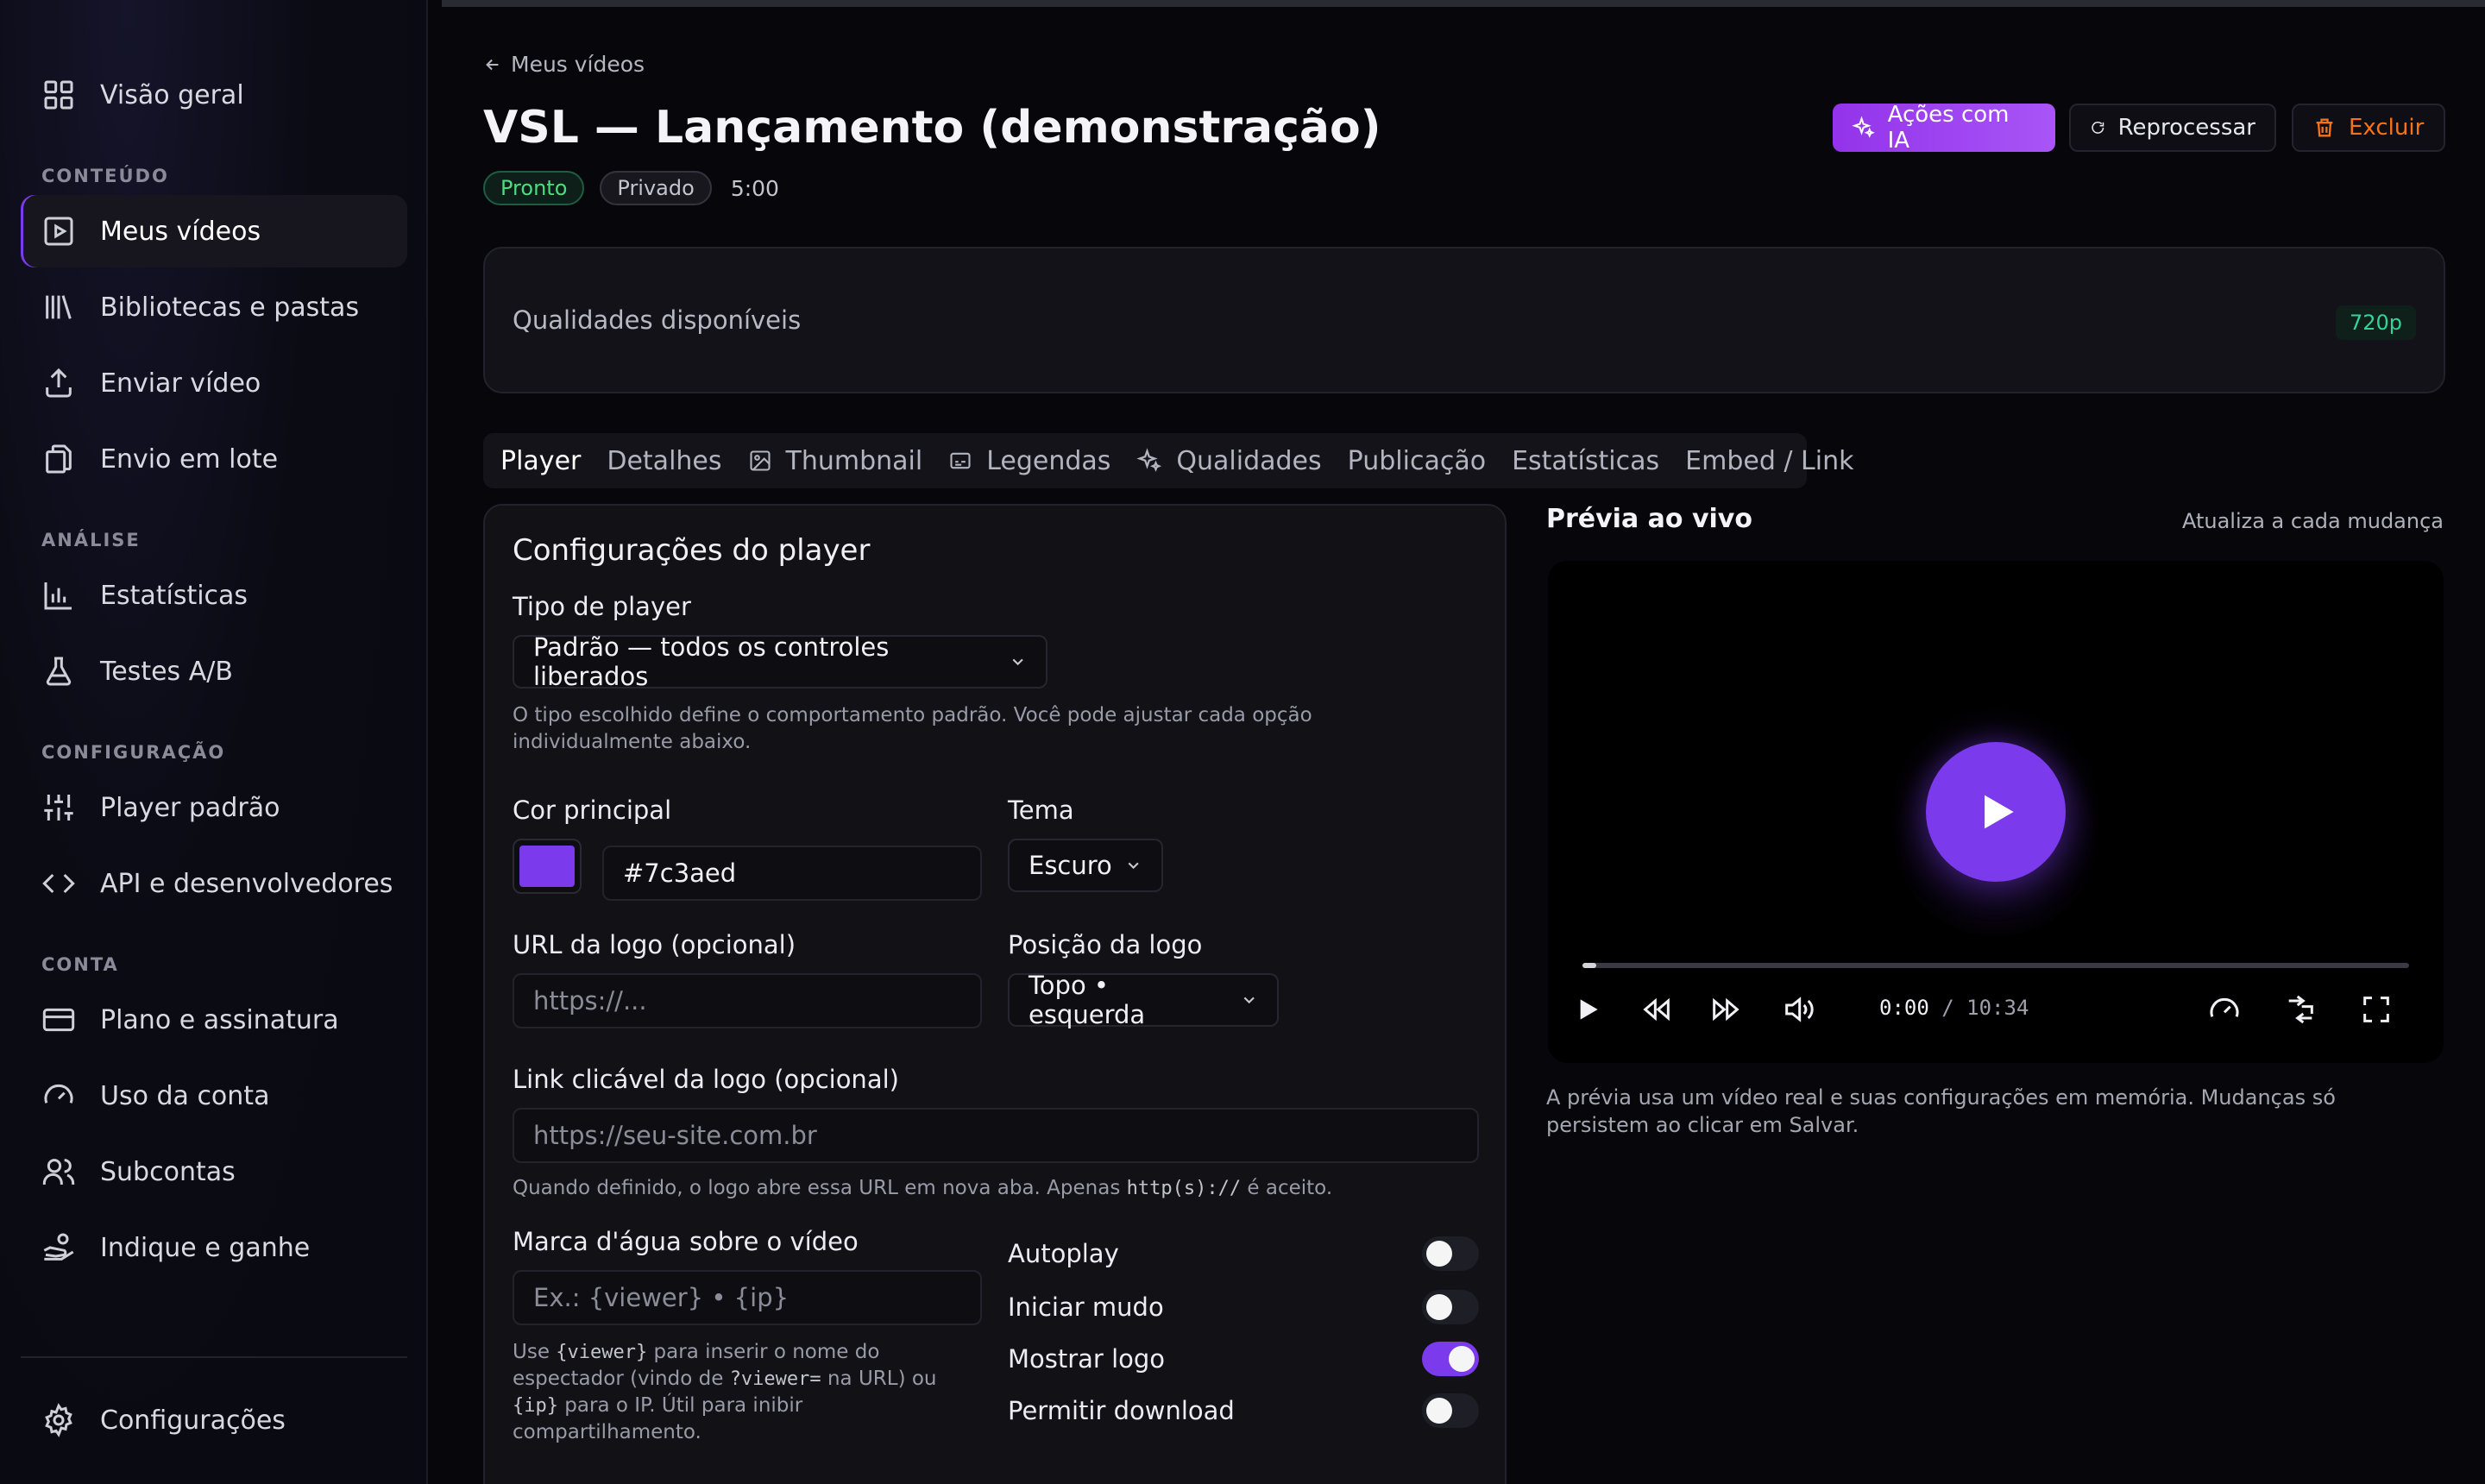  I want to click on sidebar-item-batch: Envio em lote, so click(214, 459).